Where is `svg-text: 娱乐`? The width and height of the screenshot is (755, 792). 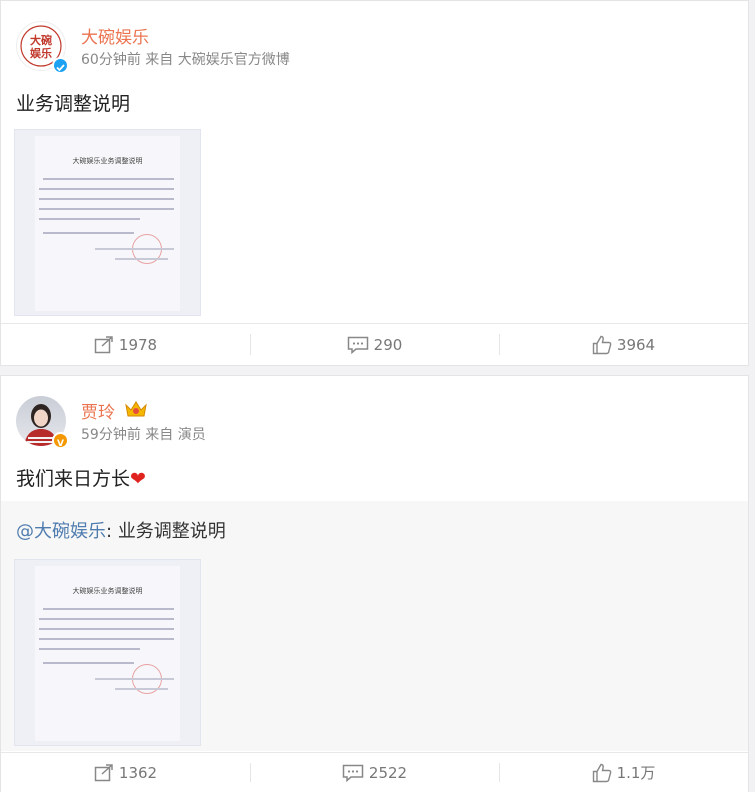 svg-text: 娱乐 is located at coordinates (41, 53).